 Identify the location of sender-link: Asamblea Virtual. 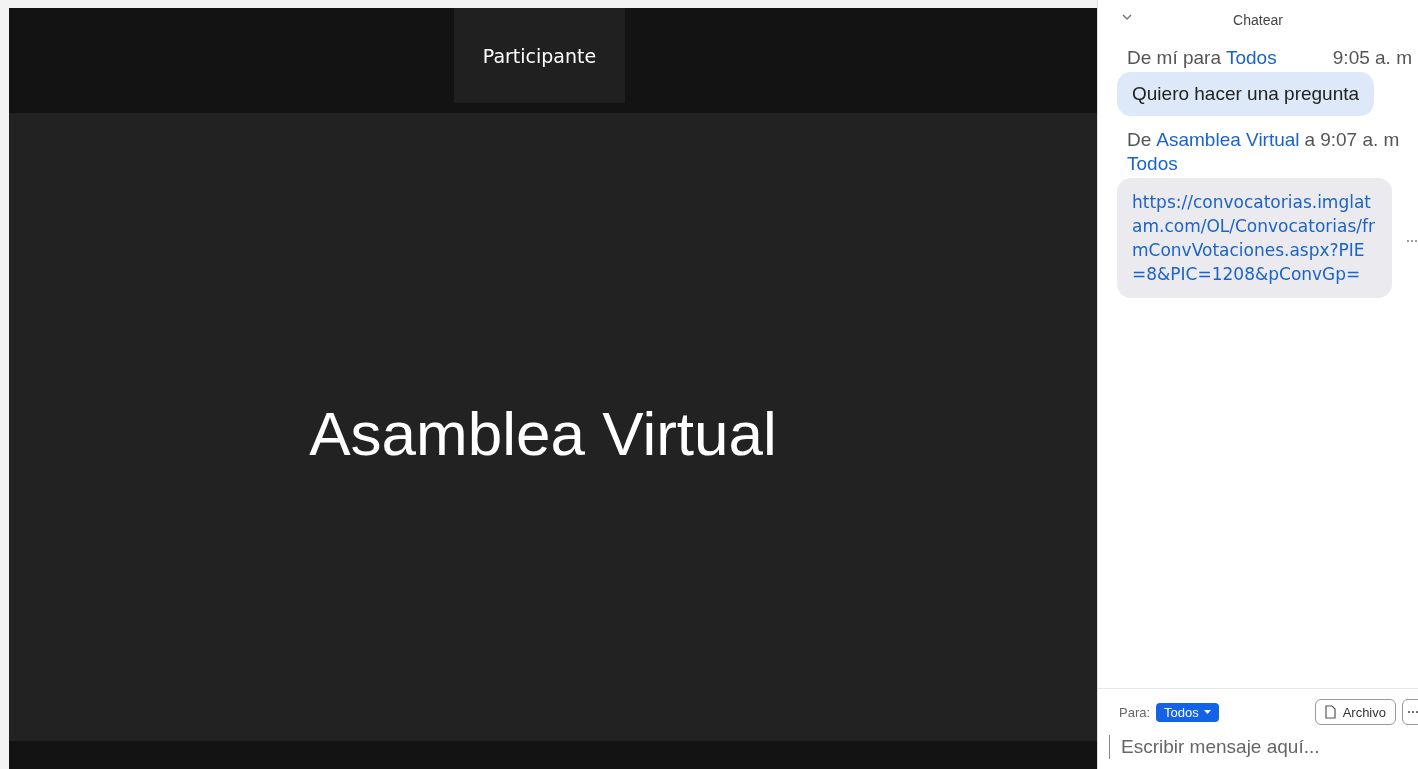
(1228, 140).